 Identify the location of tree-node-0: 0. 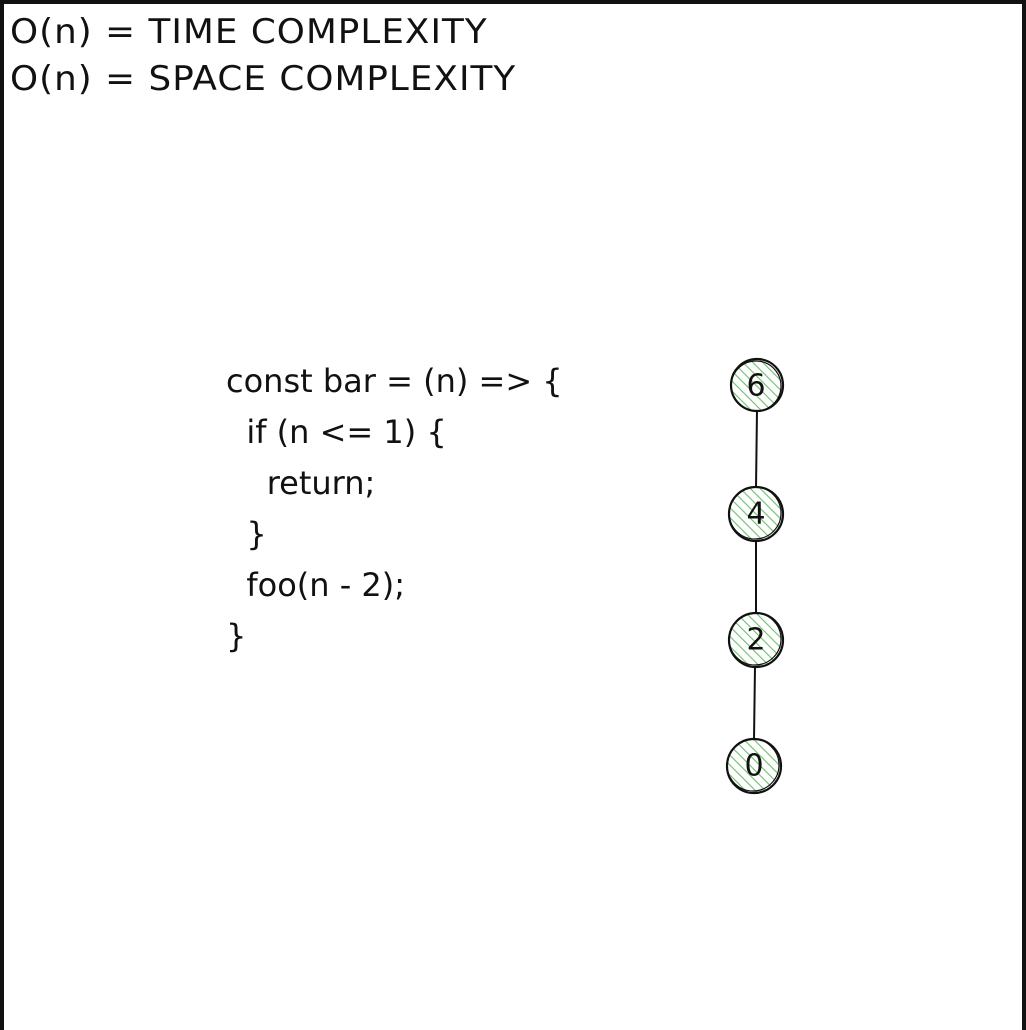
(754, 766).